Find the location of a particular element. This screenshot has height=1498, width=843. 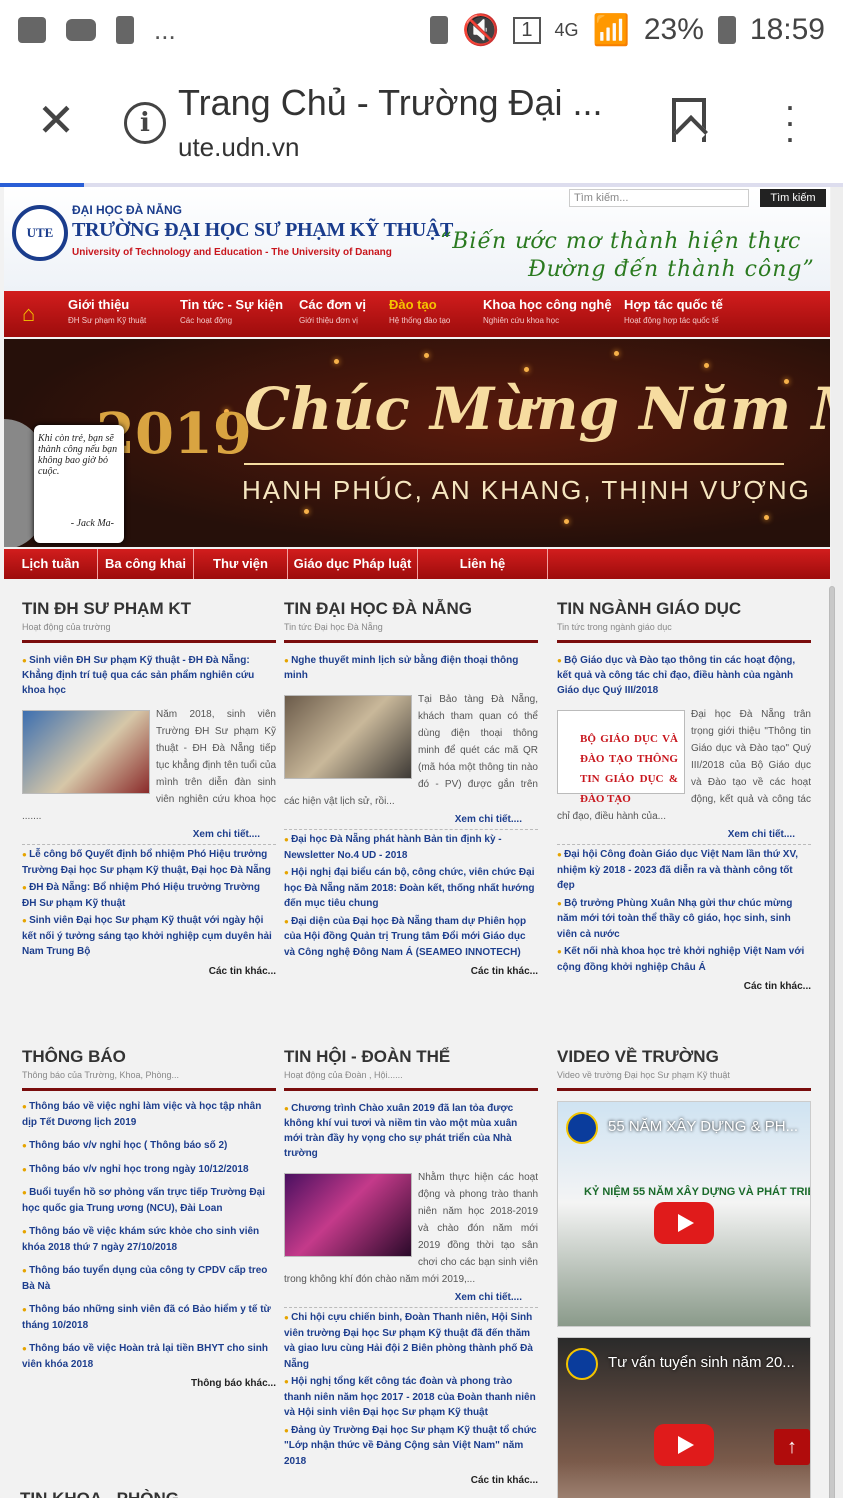

nav-item-tin-tuc: Tin tức - Sự kiện Các hoạt động is located at coordinates (231, 311).